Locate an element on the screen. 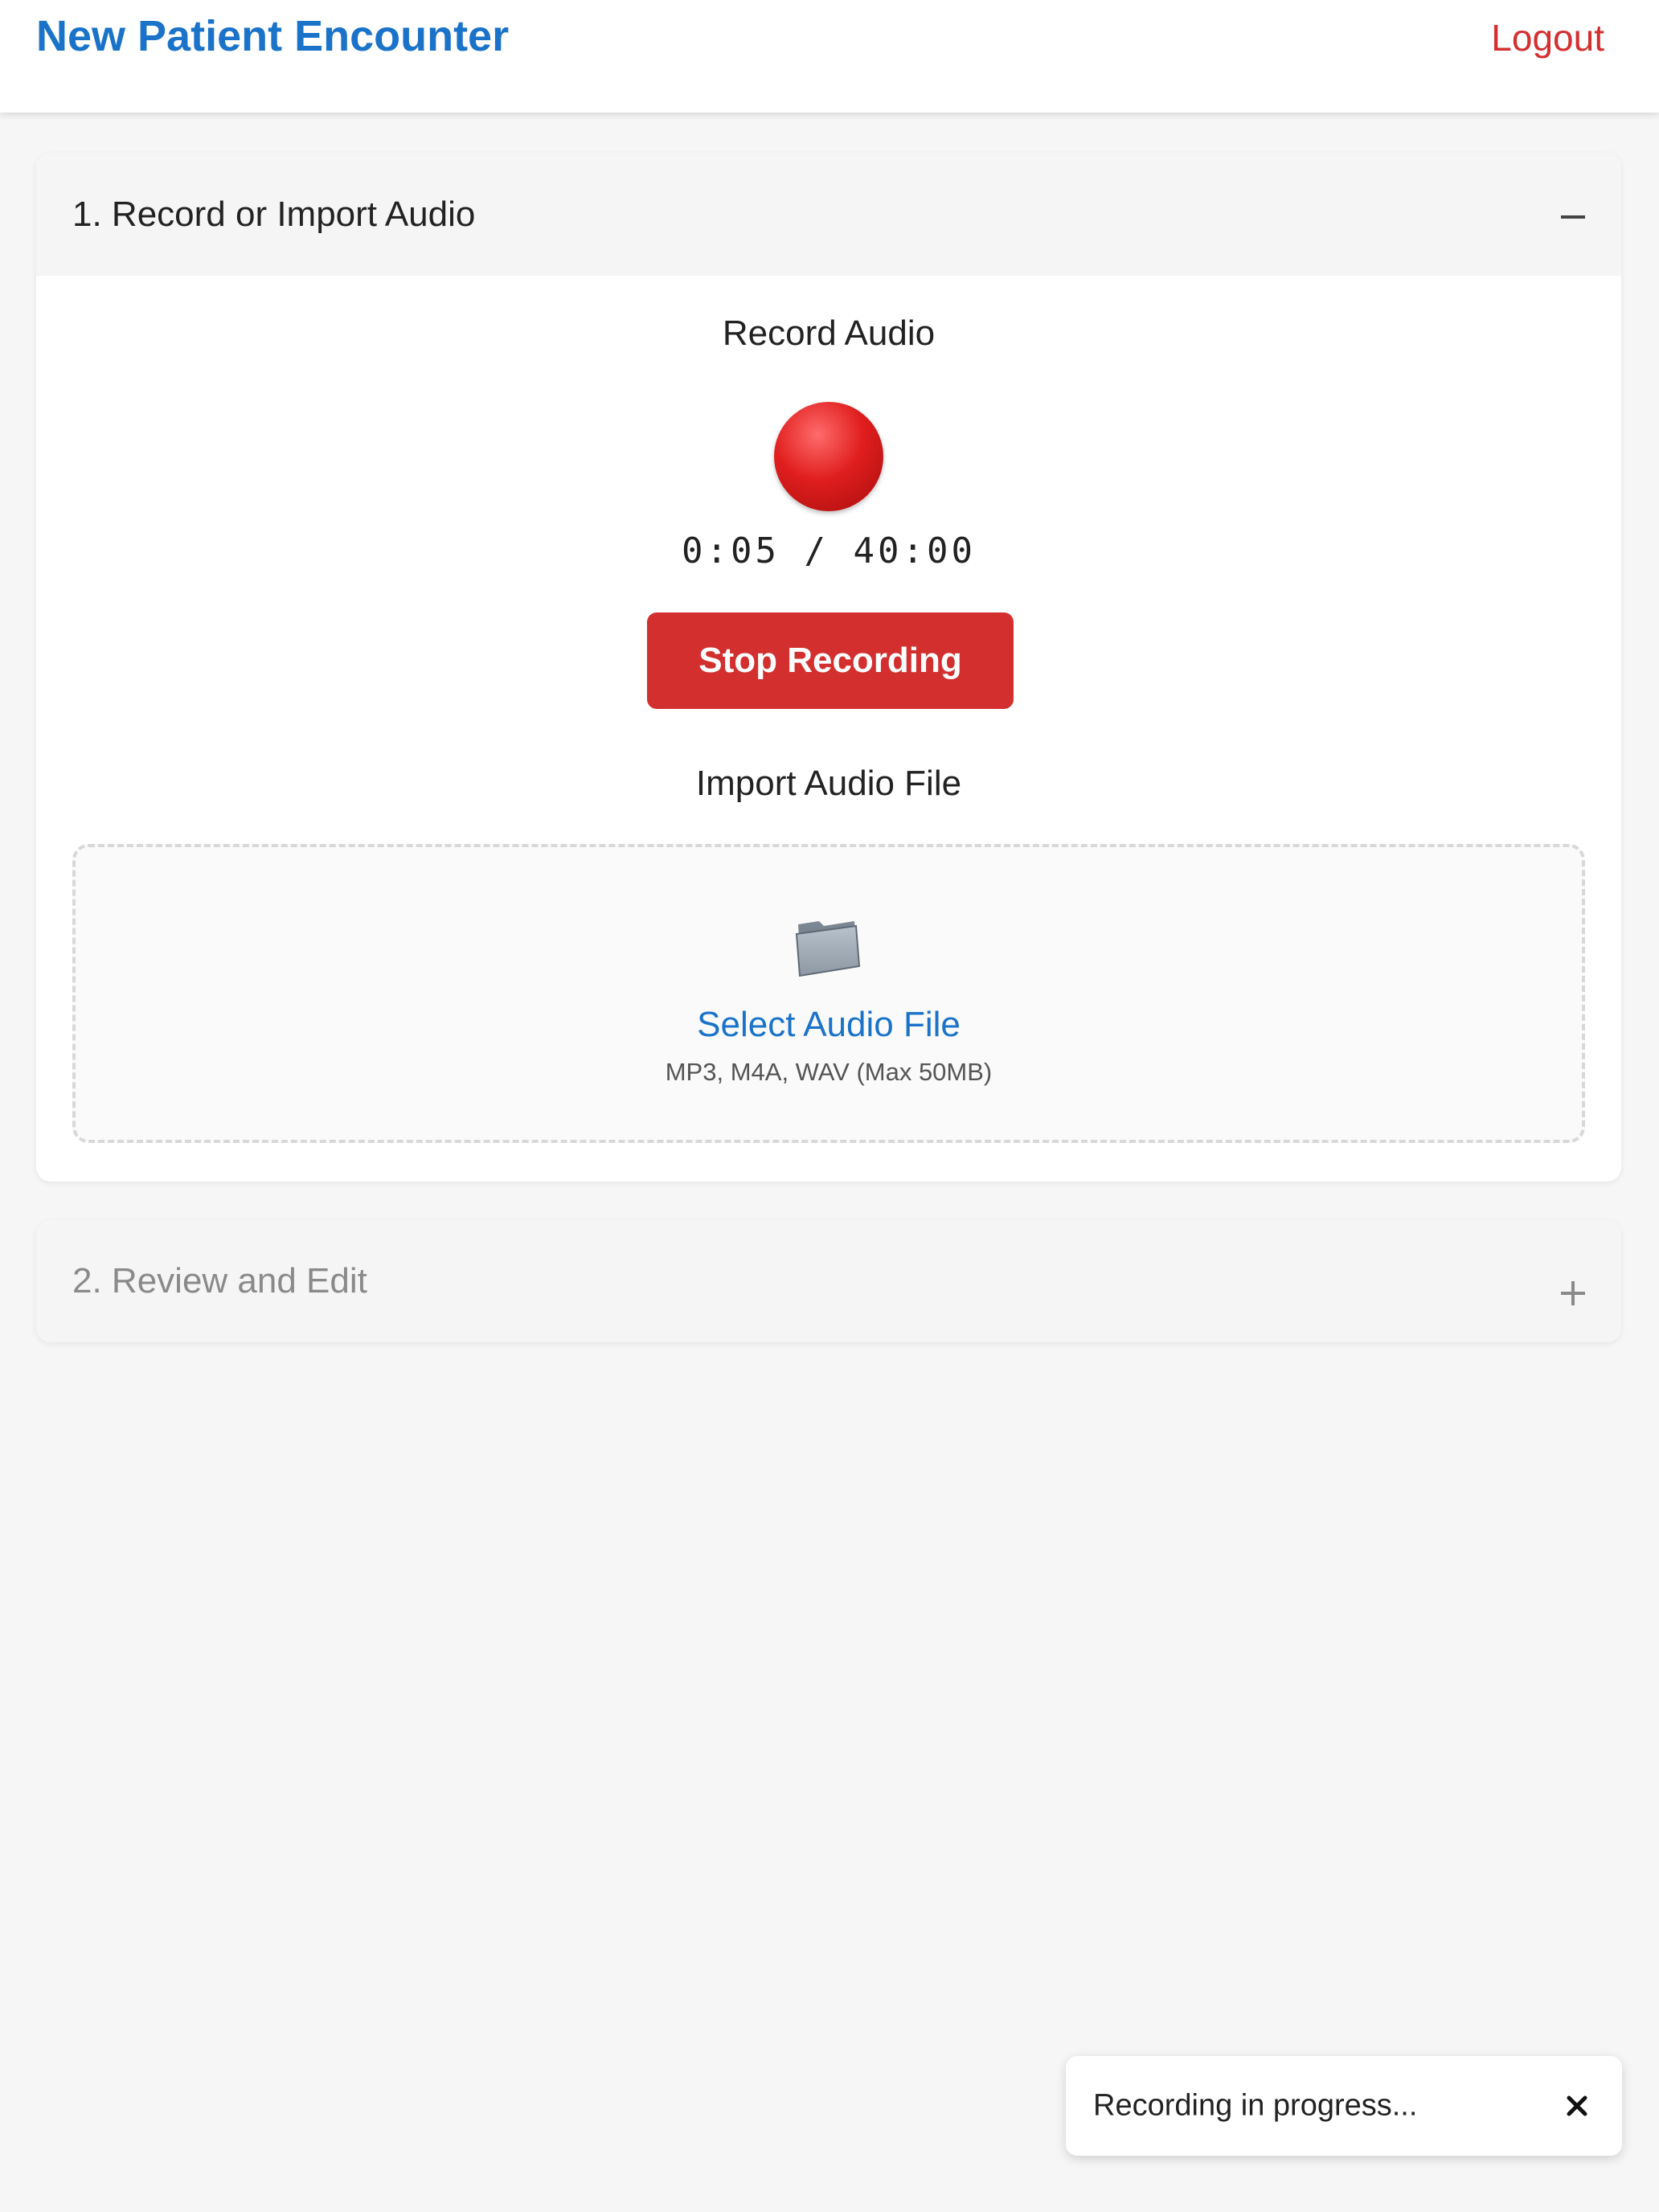 The height and width of the screenshot is (2212, 1659). minus-icon is located at coordinates (1573, 217).